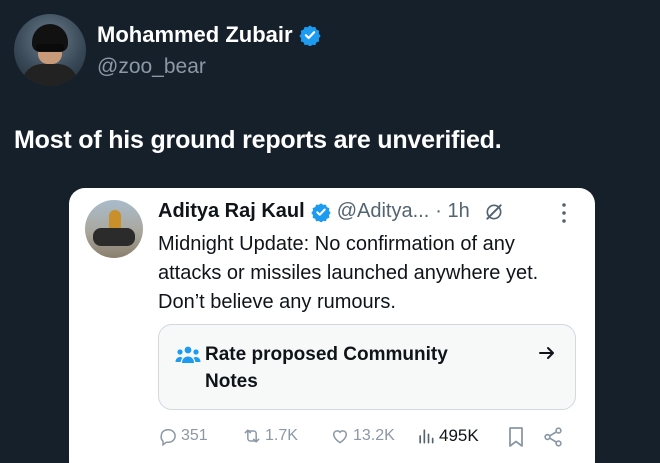 The width and height of the screenshot is (660, 463). What do you see at coordinates (195, 35) in the screenshot?
I see `author-name: Mohammed Zubair` at bounding box center [195, 35].